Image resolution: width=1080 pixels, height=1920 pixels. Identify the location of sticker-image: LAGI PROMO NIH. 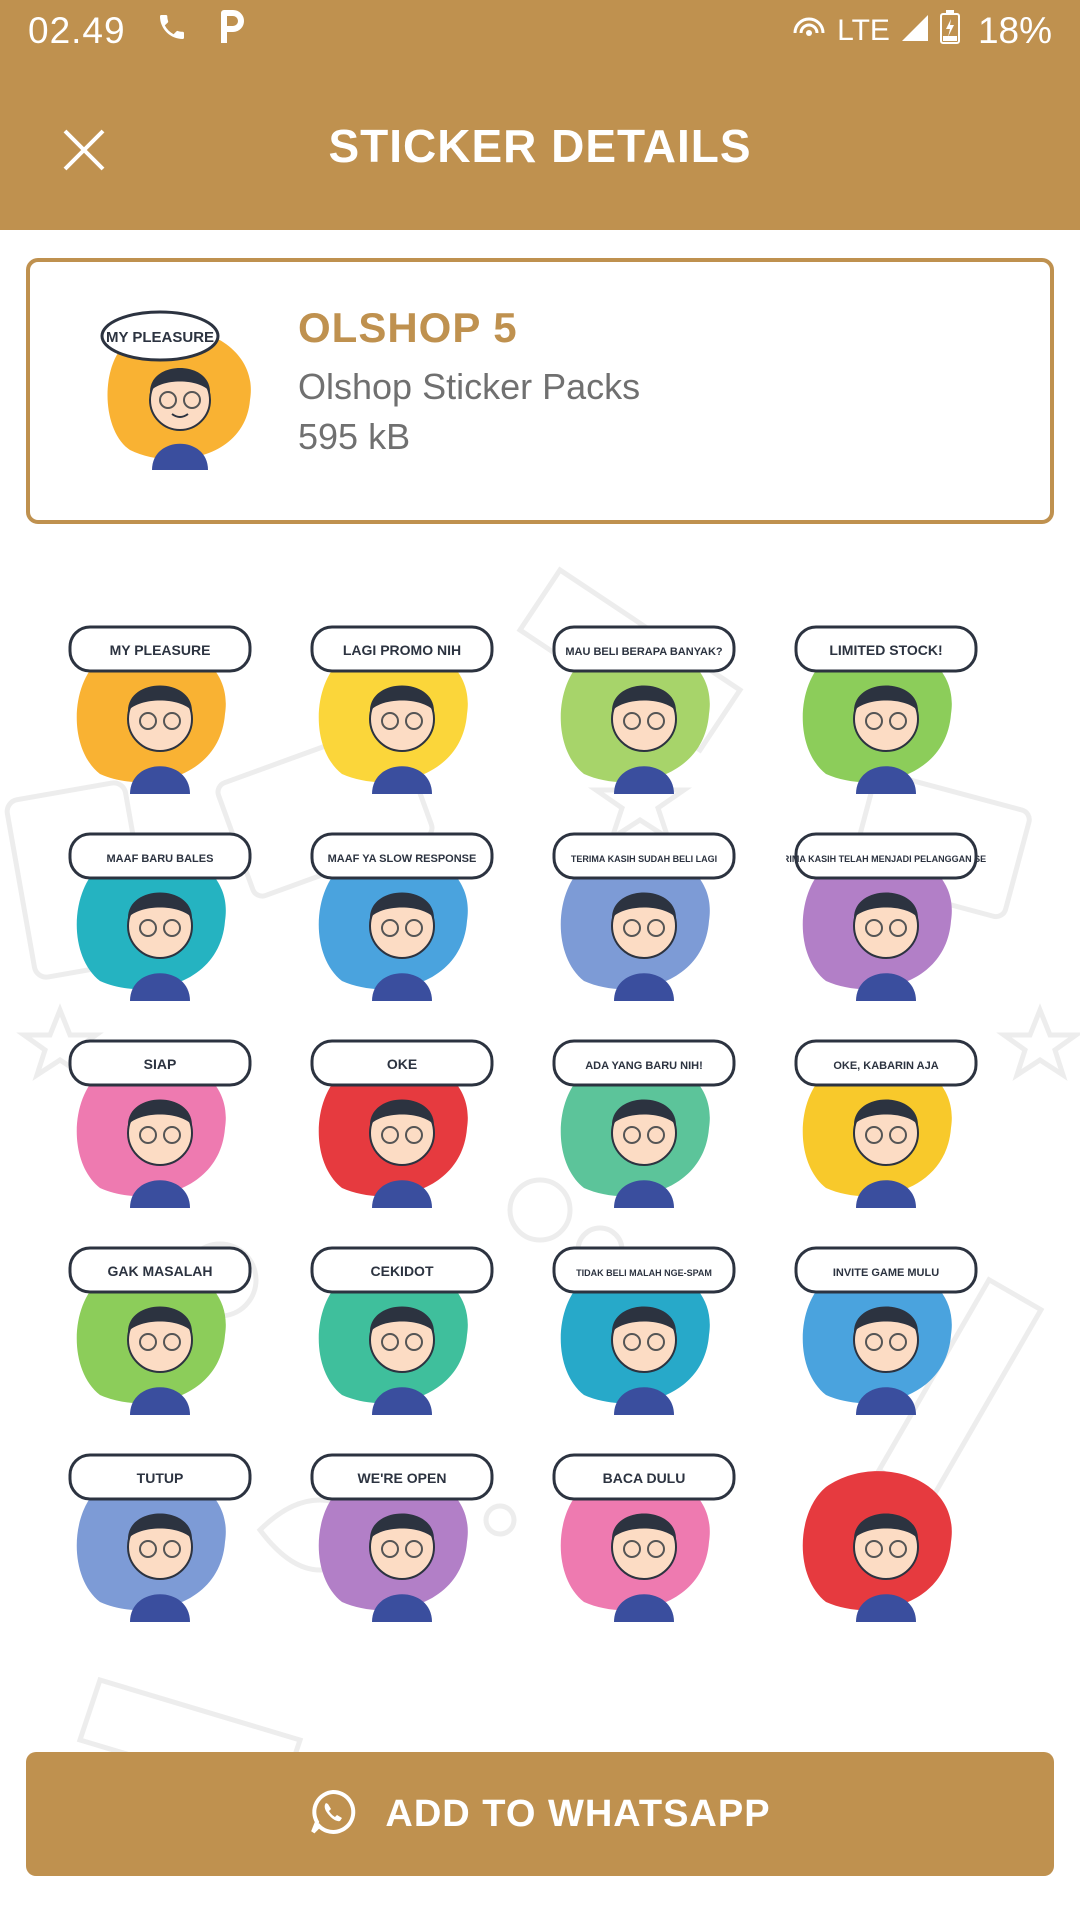
(402, 709).